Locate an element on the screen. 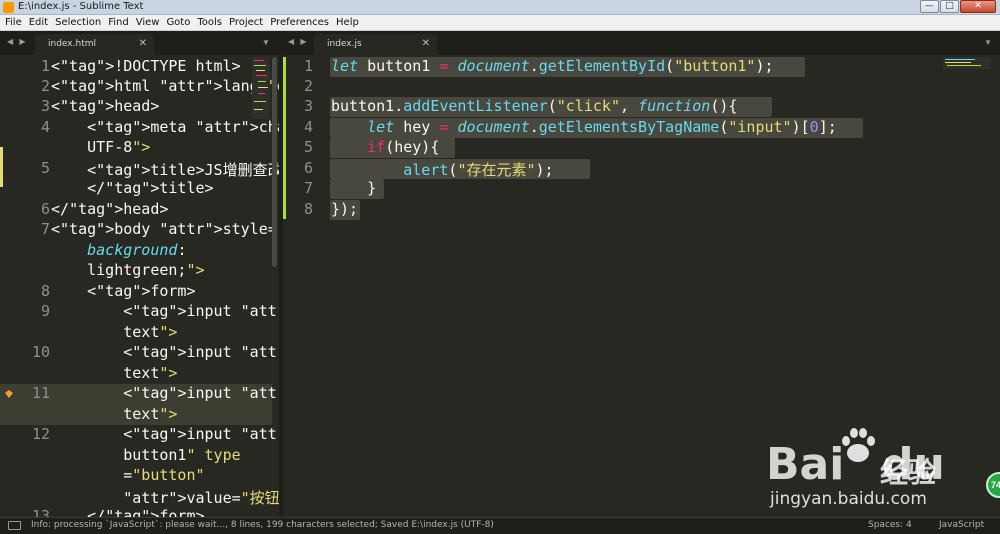 This screenshot has height=534, width=1000. window-controls: — □ ✕ is located at coordinates (958, 6).